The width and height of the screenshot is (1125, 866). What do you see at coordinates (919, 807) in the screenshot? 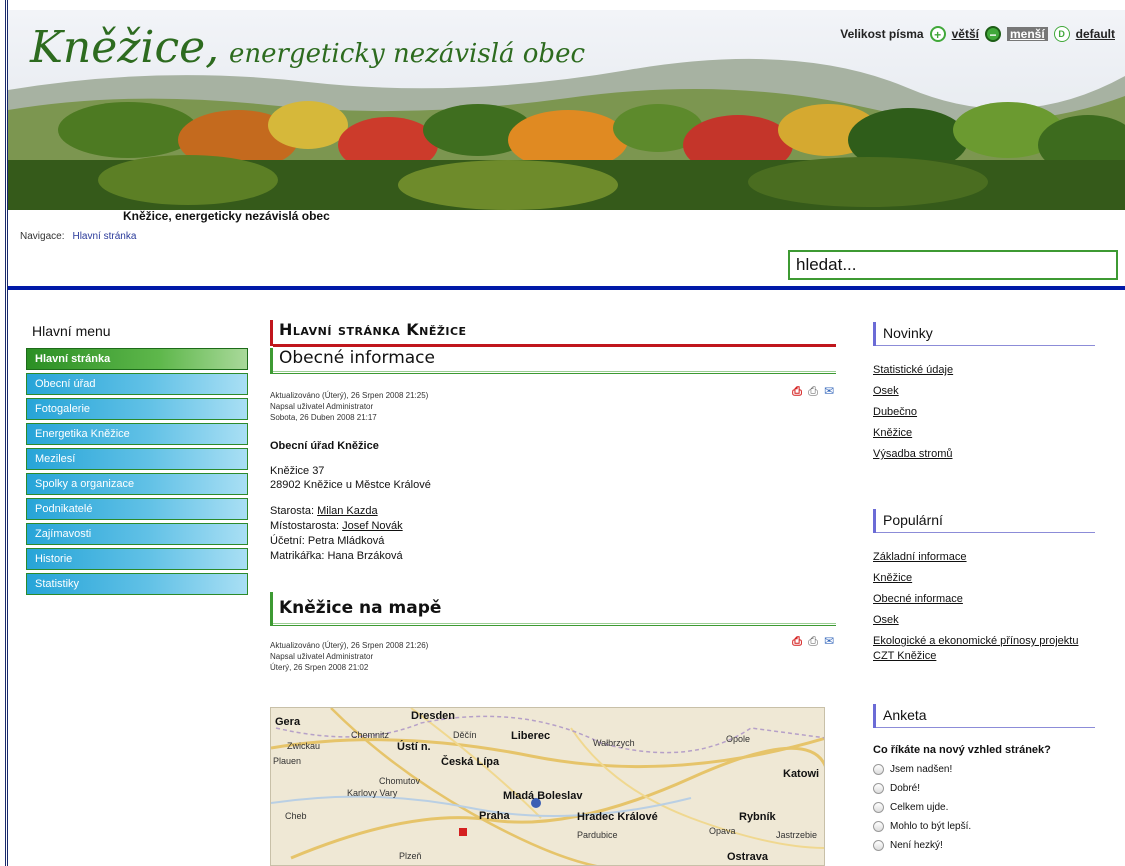
I see `poll-option-label: Celkem ujde.` at bounding box center [919, 807].